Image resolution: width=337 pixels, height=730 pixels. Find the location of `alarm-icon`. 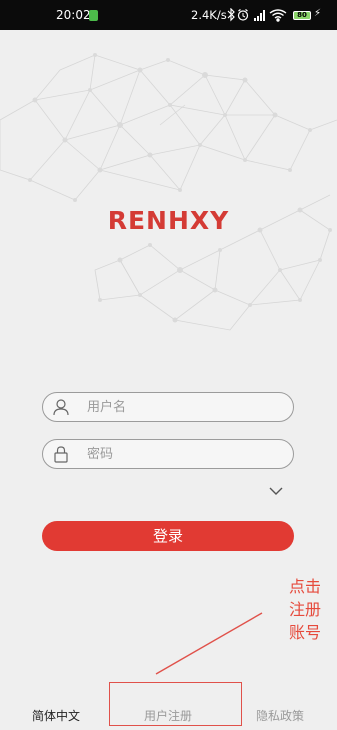

alarm-icon is located at coordinates (243, 15).